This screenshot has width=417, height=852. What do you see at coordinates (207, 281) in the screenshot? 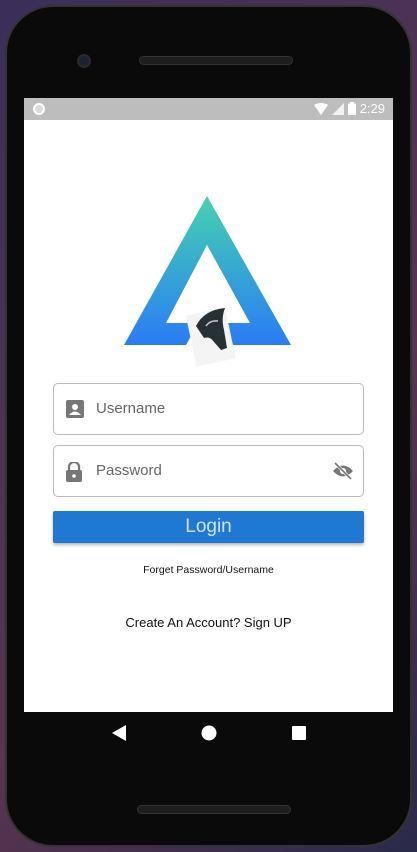
I see `app-logo` at bounding box center [207, 281].